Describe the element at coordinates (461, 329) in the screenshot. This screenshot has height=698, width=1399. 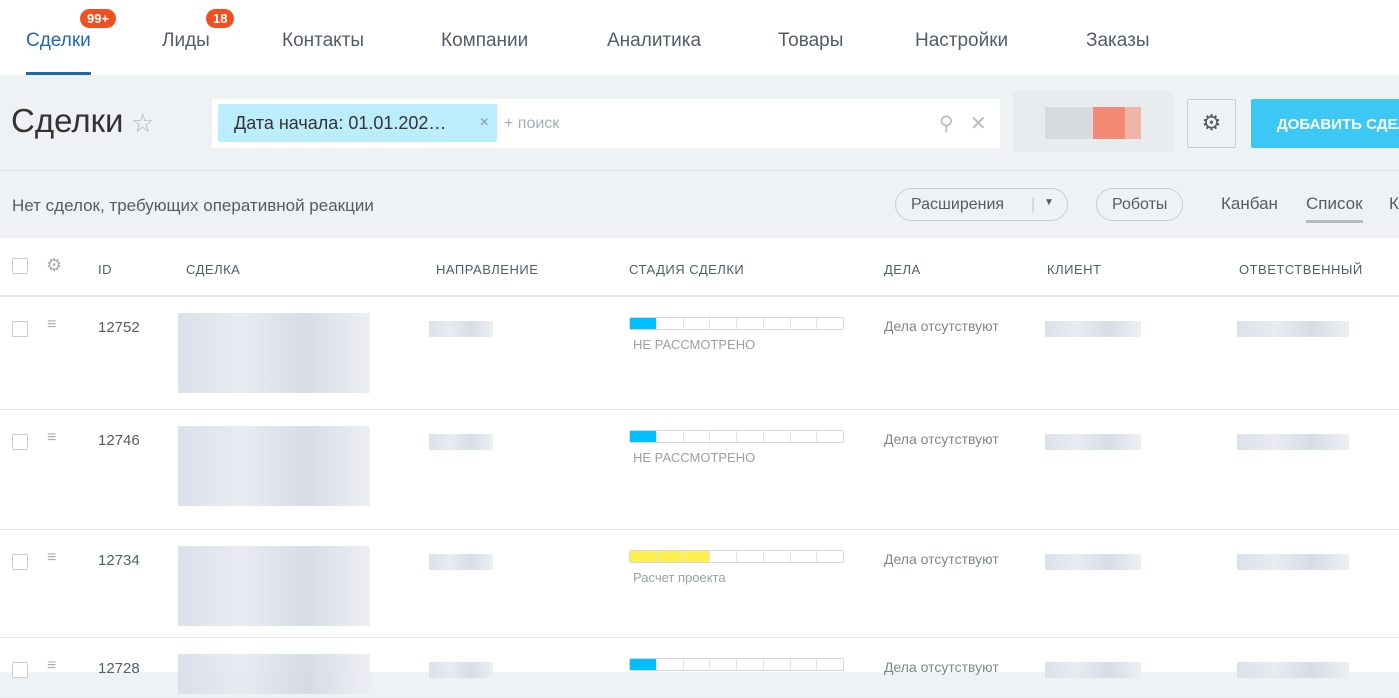
I see `direction-blurred` at that location.